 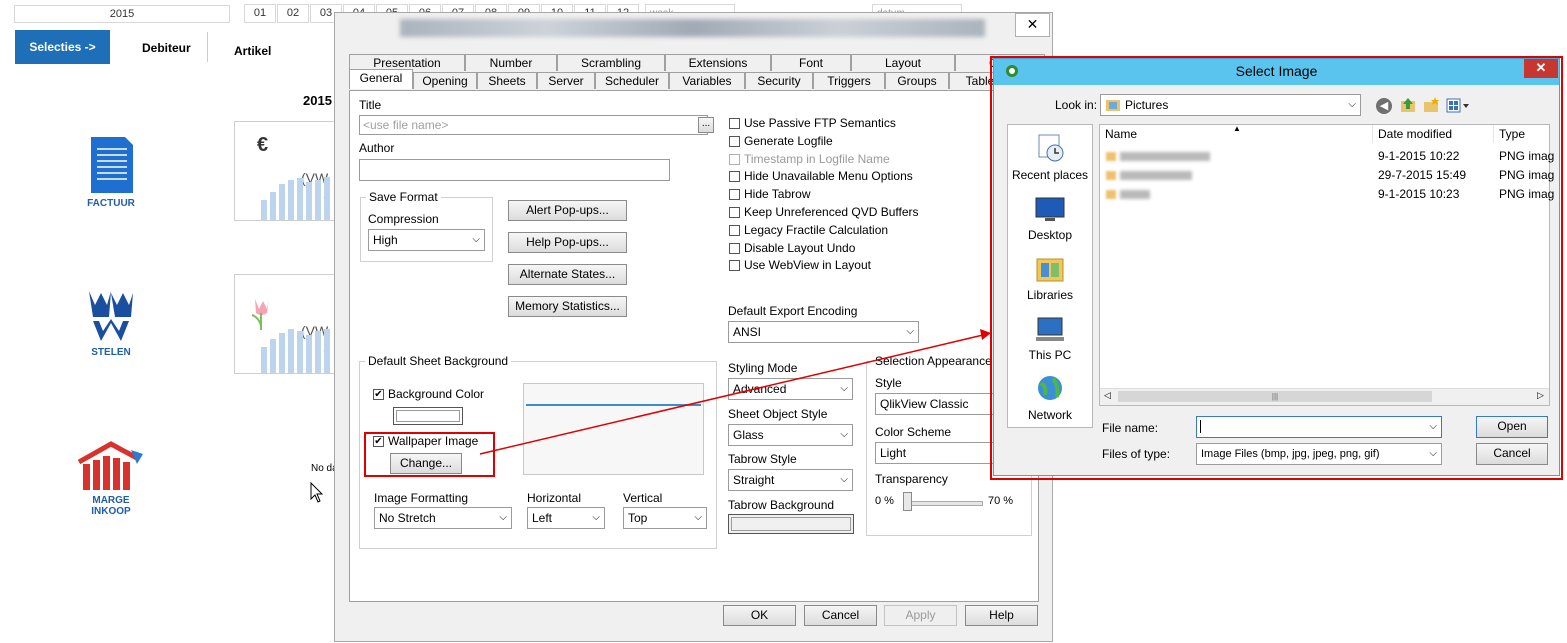 I want to click on look-in-value: Pictures, so click(x=1147, y=105).